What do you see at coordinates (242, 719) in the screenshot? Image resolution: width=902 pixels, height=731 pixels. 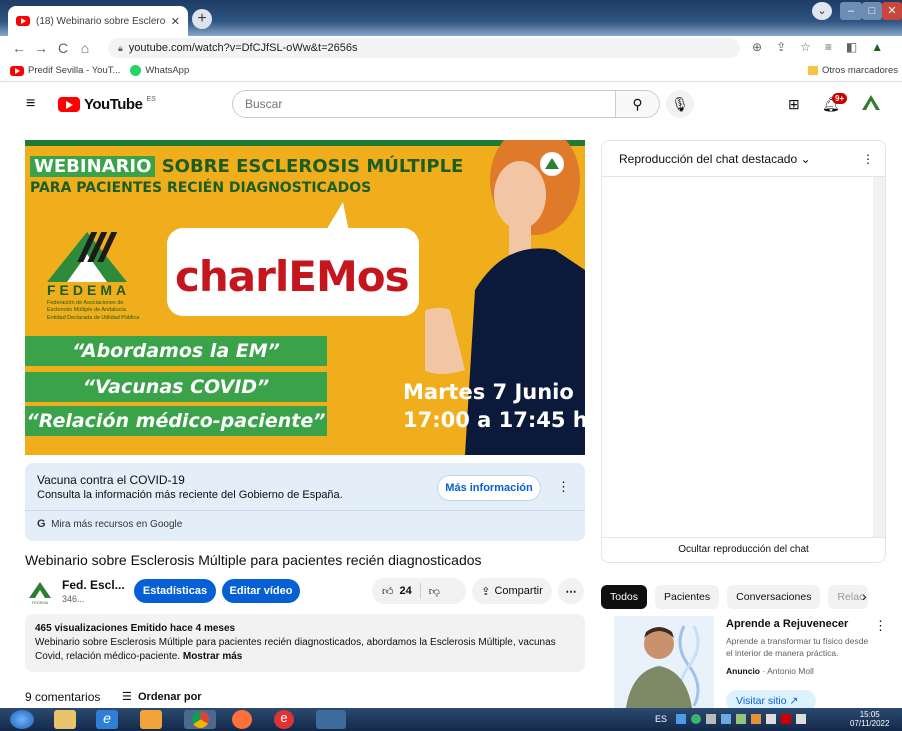 I see `firefox-icon` at bounding box center [242, 719].